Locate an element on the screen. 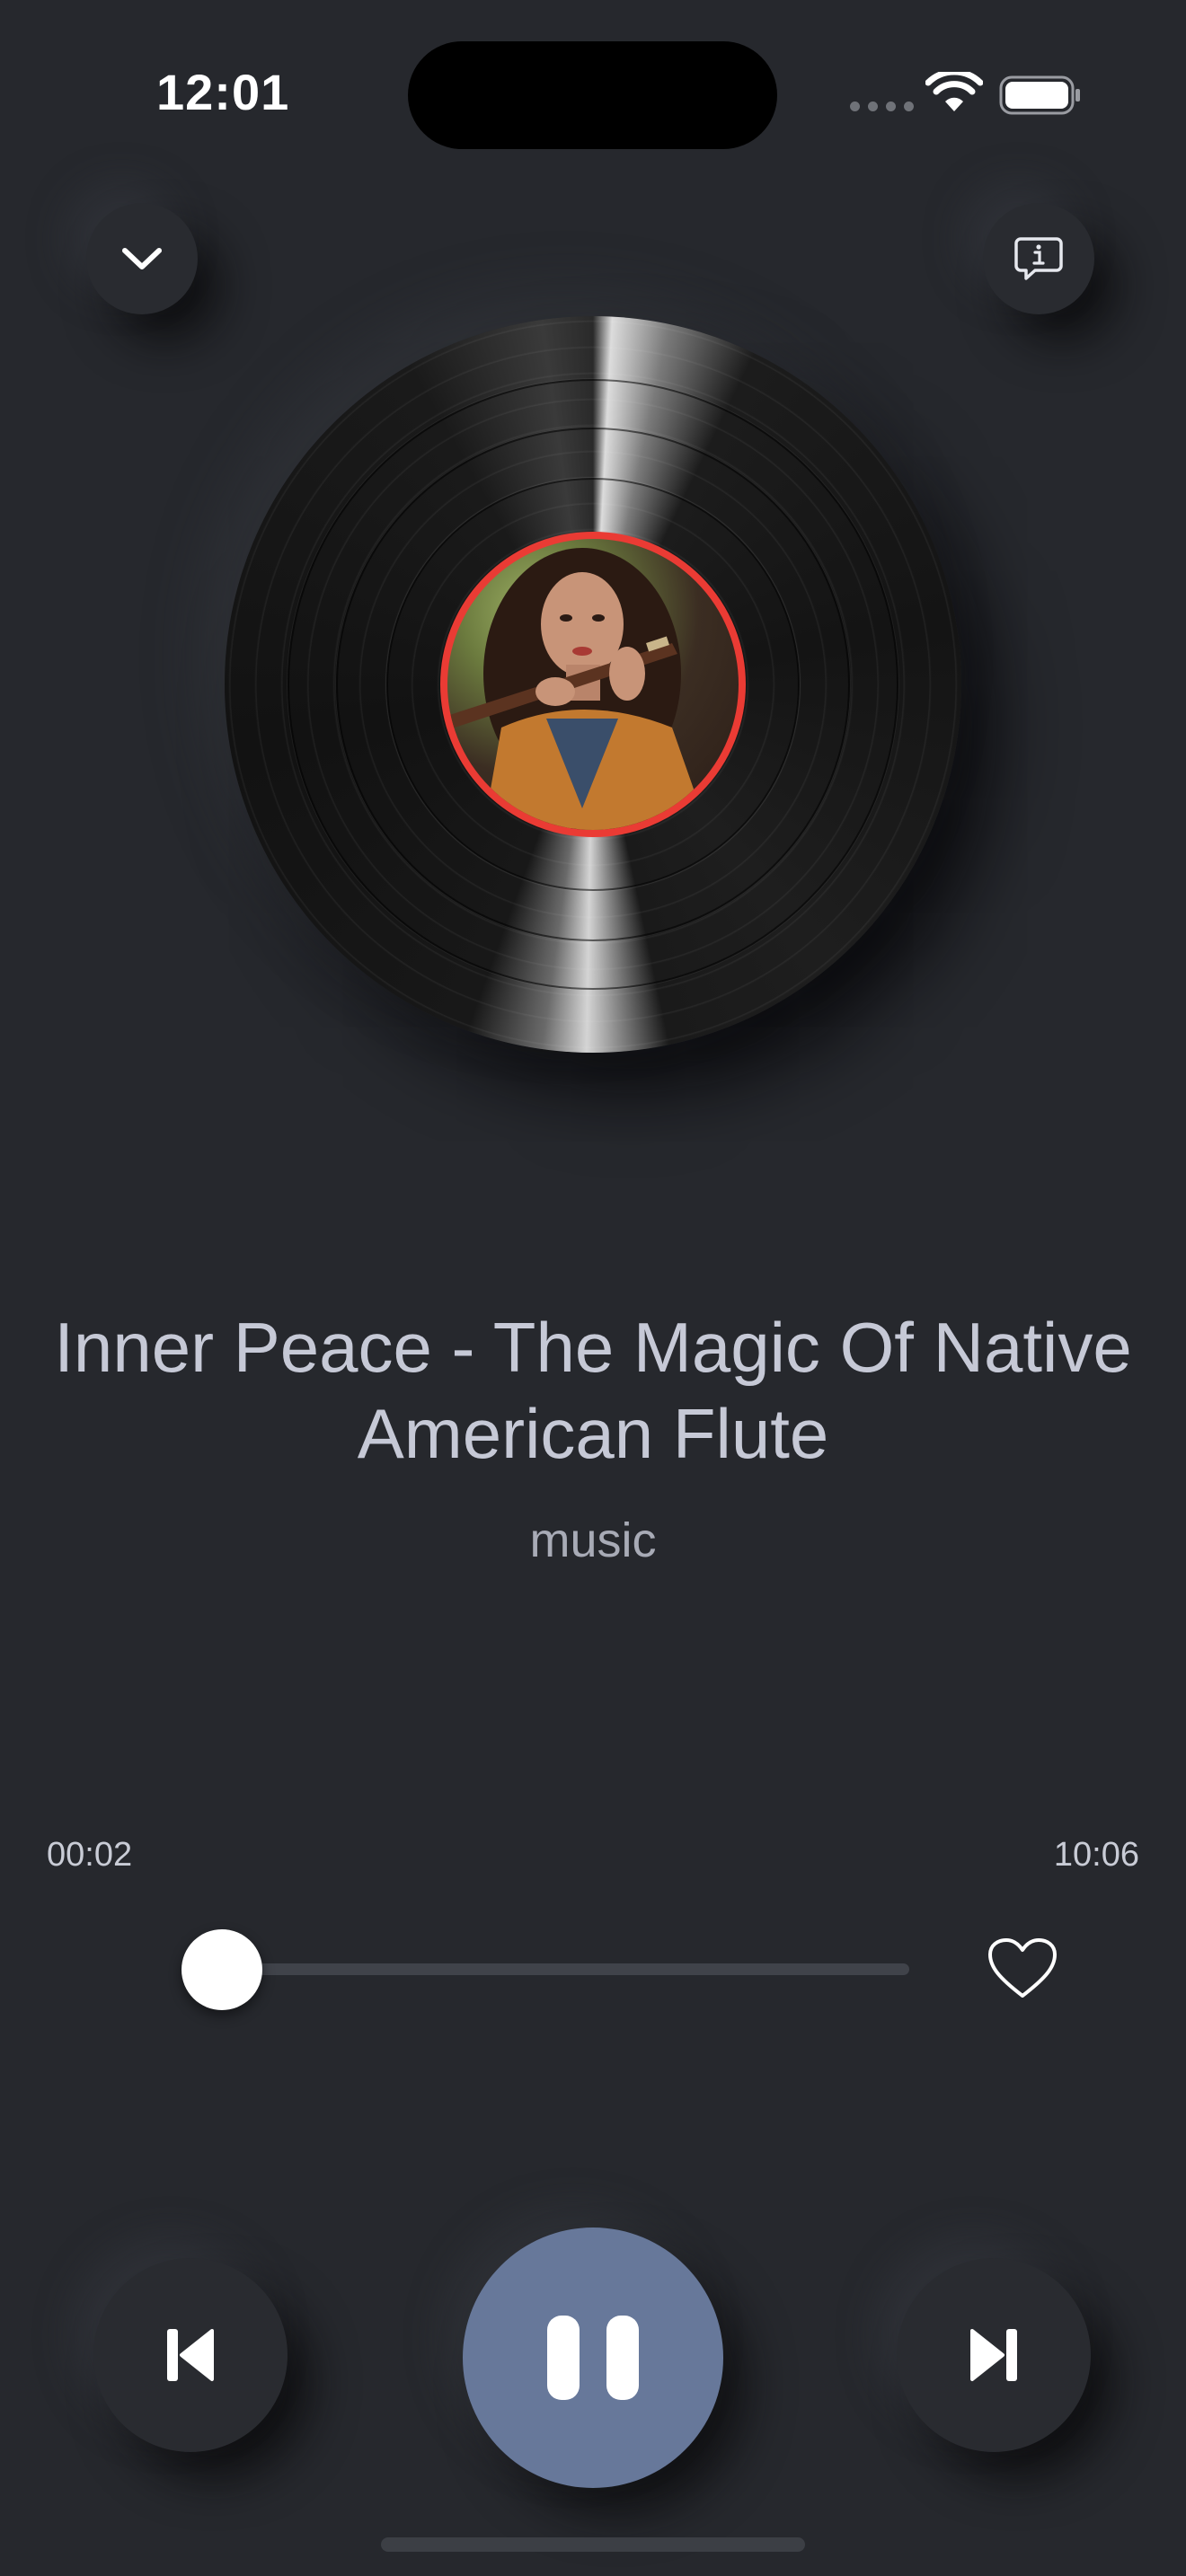 This screenshot has height=2576, width=1186. progress-thumb is located at coordinates (221, 1969).